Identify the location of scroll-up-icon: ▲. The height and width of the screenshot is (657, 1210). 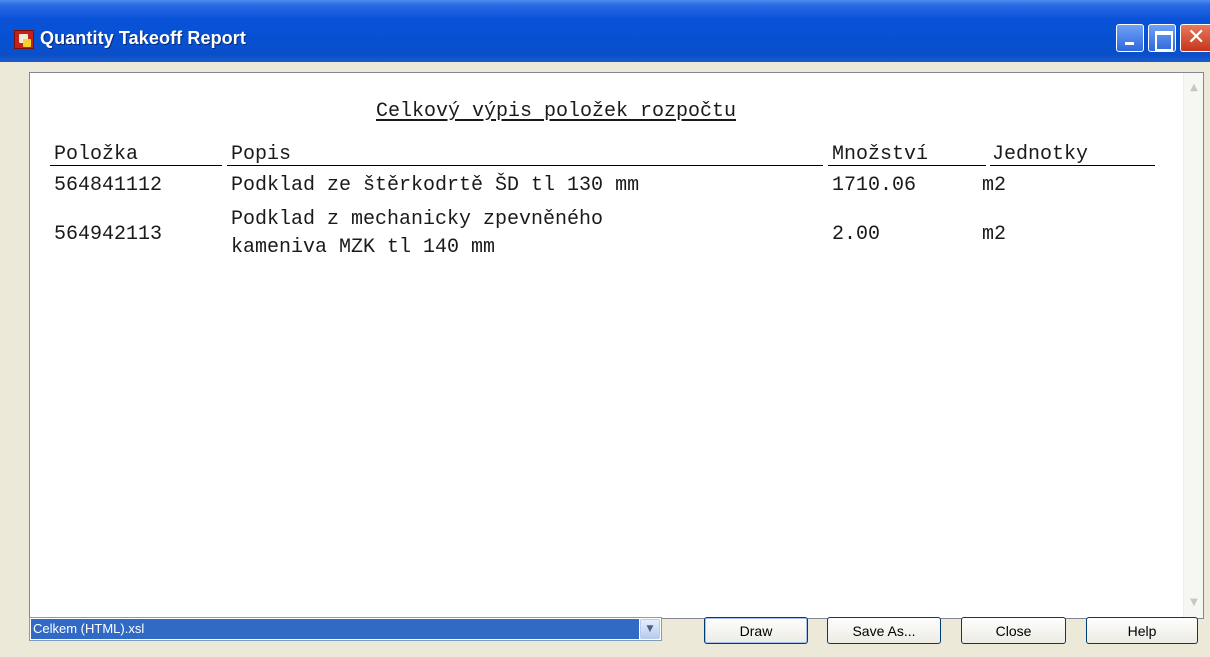
(1194, 88).